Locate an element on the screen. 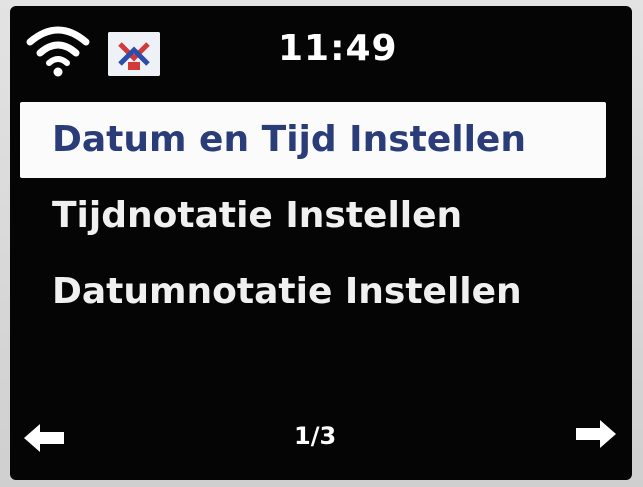  arrow-right-icon is located at coordinates (596, 434).